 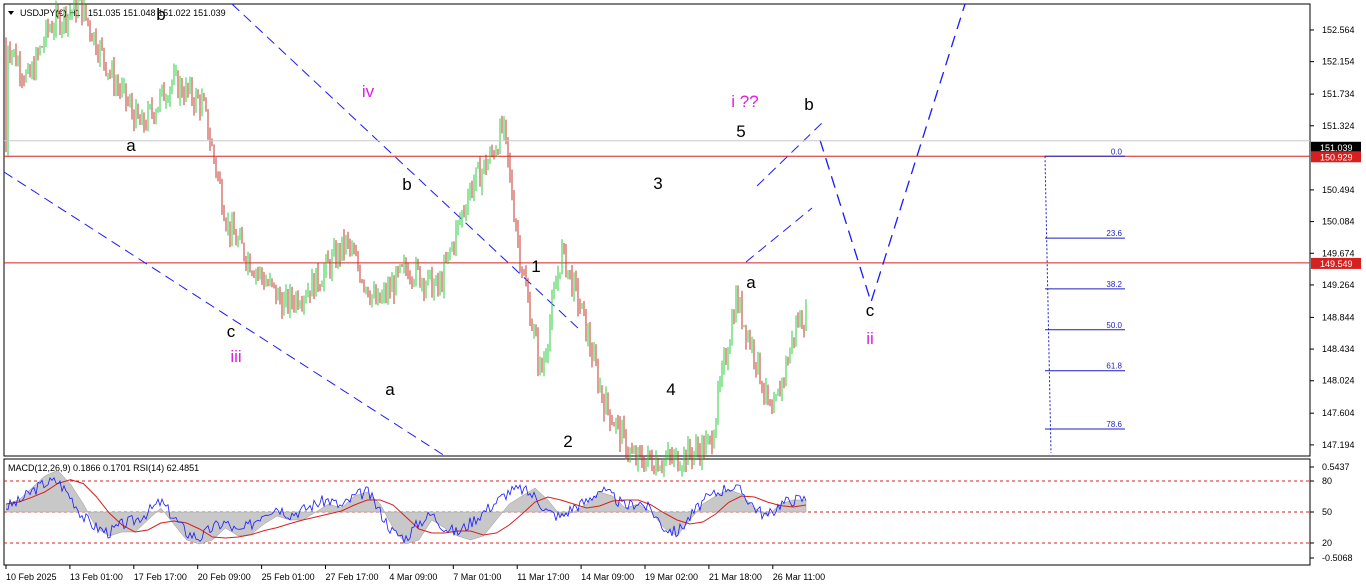 What do you see at coordinates (740, 131) in the screenshot?
I see `wave-label: 5` at bounding box center [740, 131].